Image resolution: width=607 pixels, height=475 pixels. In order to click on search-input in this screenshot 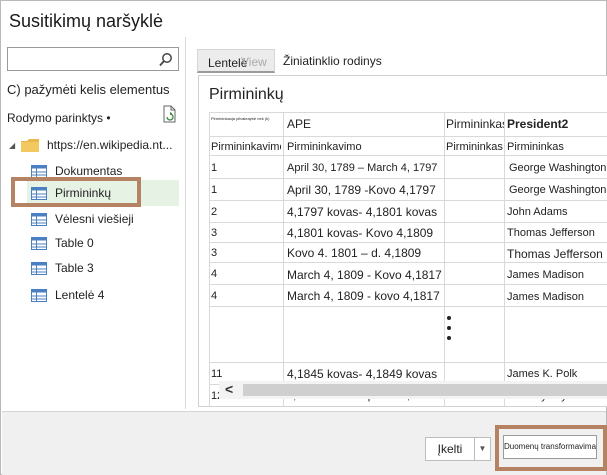, I will do `click(93, 59)`.